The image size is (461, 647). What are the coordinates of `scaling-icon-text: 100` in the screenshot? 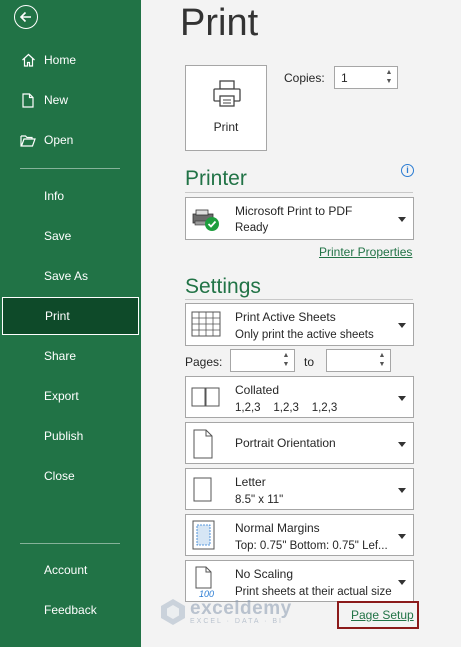 It's located at (206, 593).